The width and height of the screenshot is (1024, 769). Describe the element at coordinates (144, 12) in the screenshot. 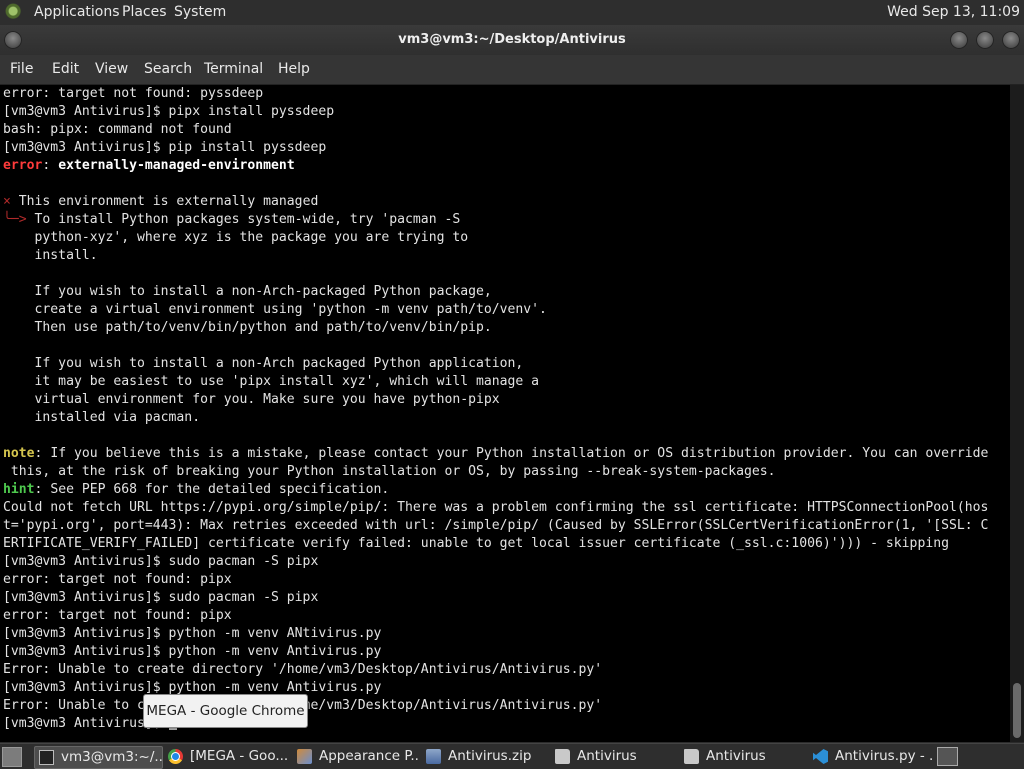

I see `menu-places: Places` at that location.